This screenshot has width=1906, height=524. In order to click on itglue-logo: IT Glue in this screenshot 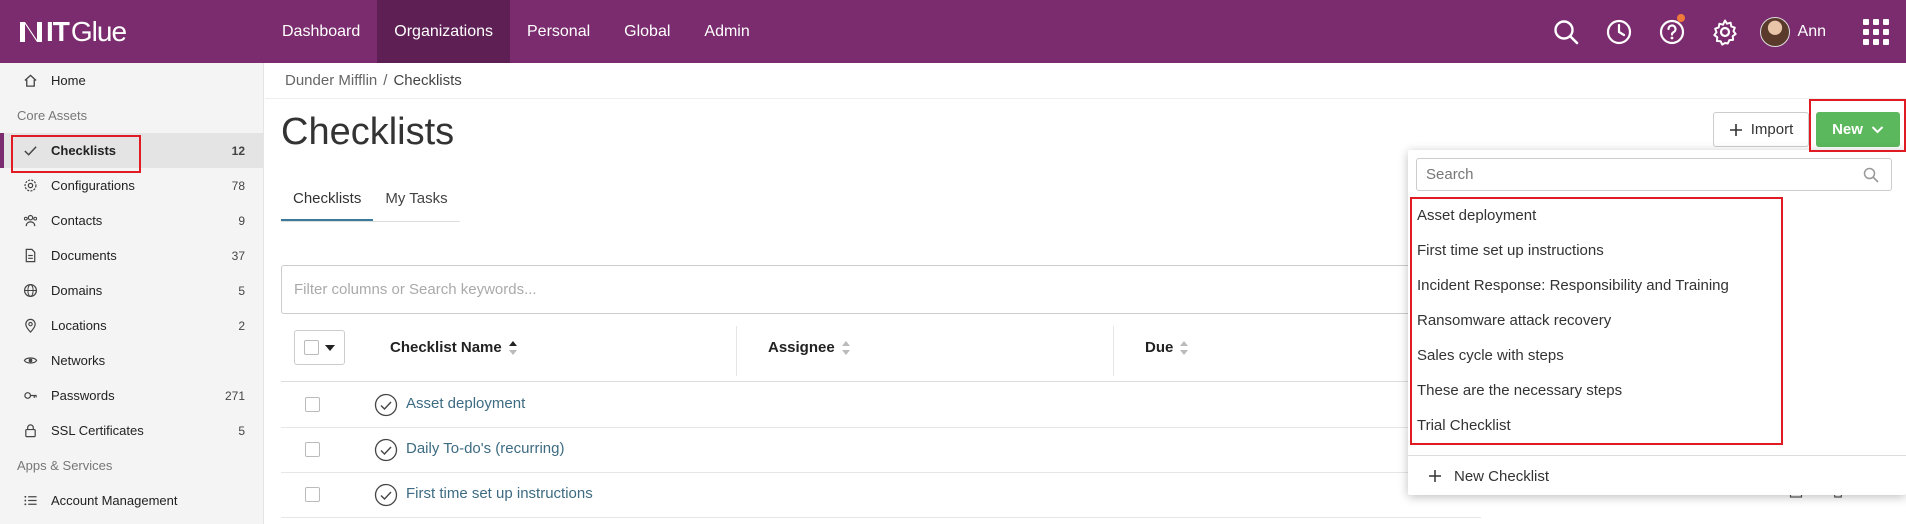, I will do `click(72, 32)`.